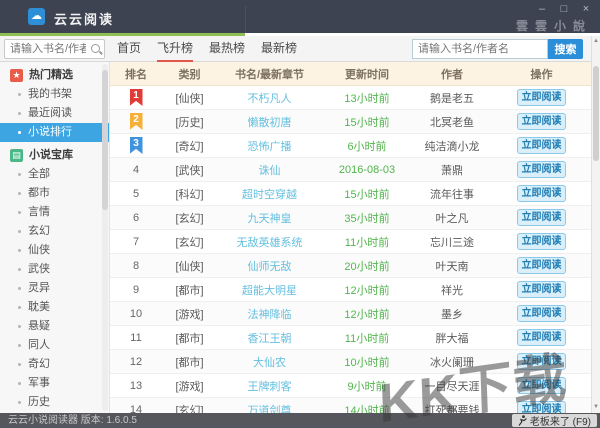 This screenshot has width=600, height=428. Describe the element at coordinates (350, 313) in the screenshot. I see `table-row: 10 [游戏] 法神降临 12小时前 墨乡 立即阅读` at that location.